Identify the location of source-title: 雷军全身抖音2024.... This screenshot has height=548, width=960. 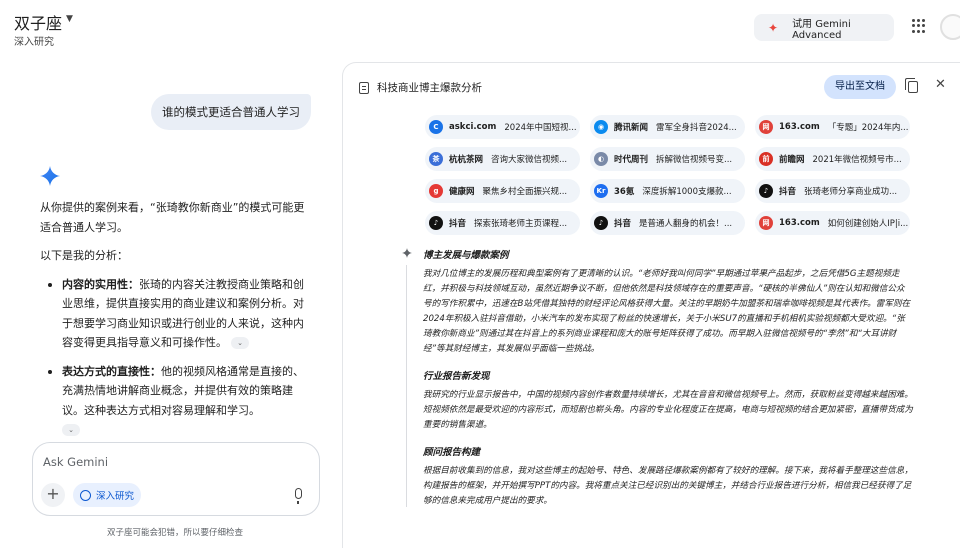
(696, 128).